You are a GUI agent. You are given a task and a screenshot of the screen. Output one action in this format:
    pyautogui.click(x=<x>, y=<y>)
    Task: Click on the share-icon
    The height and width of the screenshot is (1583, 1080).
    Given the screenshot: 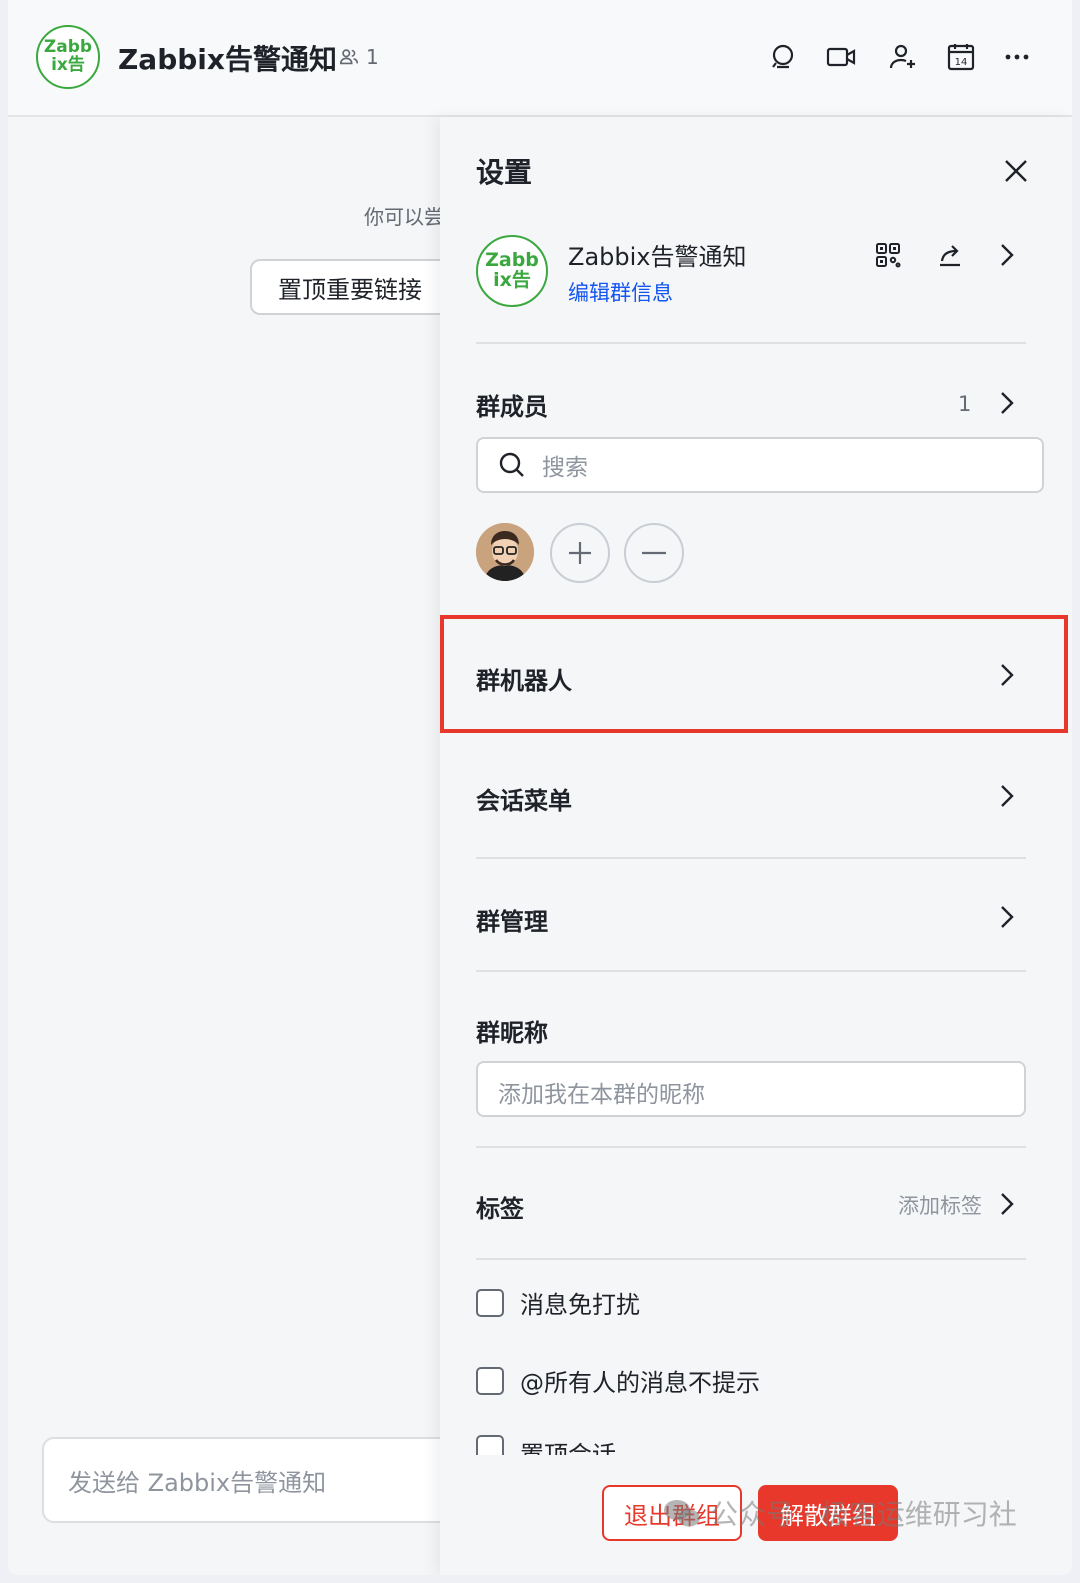 What is the action you would take?
    pyautogui.click(x=950, y=255)
    